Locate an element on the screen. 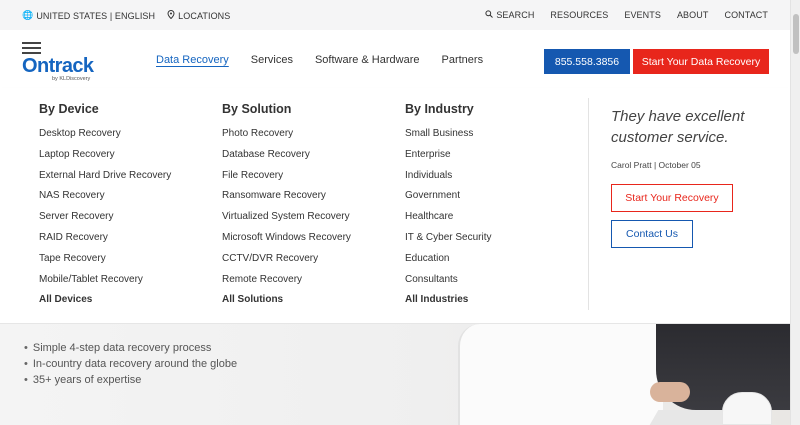 This screenshot has height=425, width=800. menu-link: IT & Cyber Security is located at coordinates (448, 238).